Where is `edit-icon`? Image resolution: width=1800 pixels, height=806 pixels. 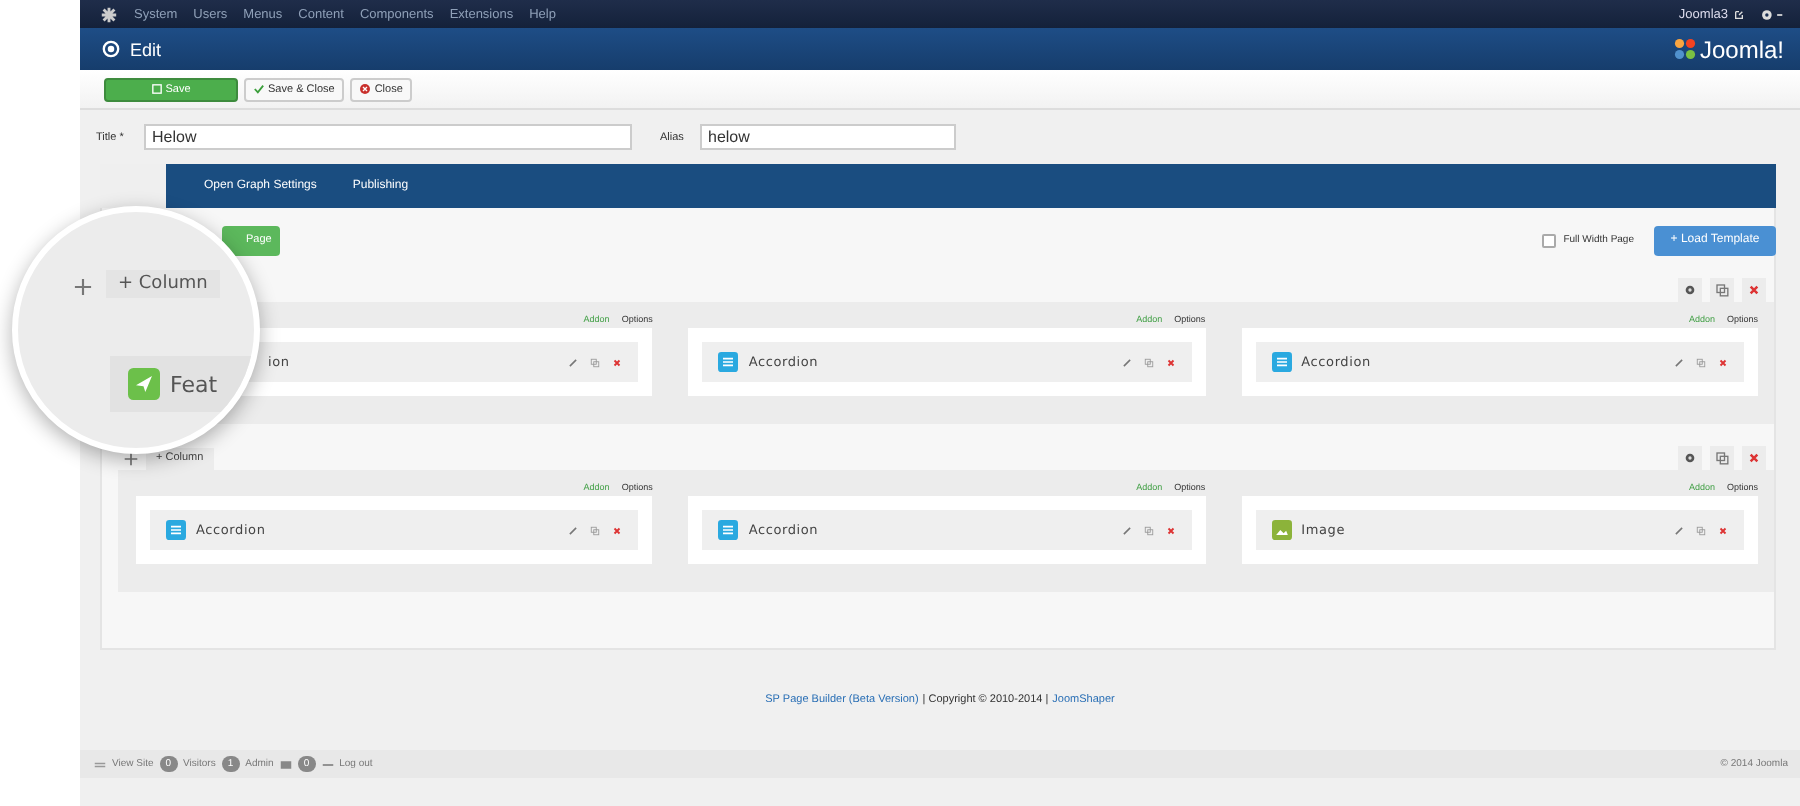
edit-icon is located at coordinates (156, 89).